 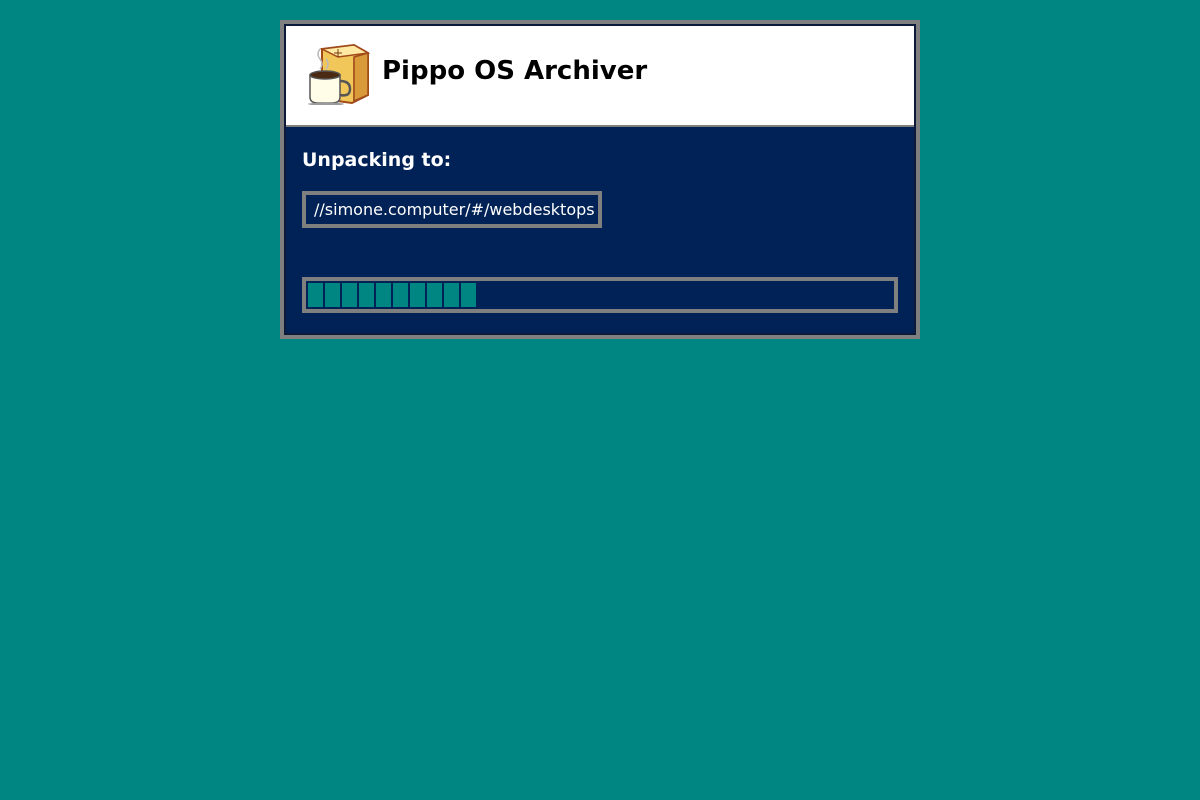 I want to click on unpacking-to-label: Unpacking to:, so click(x=377, y=160).